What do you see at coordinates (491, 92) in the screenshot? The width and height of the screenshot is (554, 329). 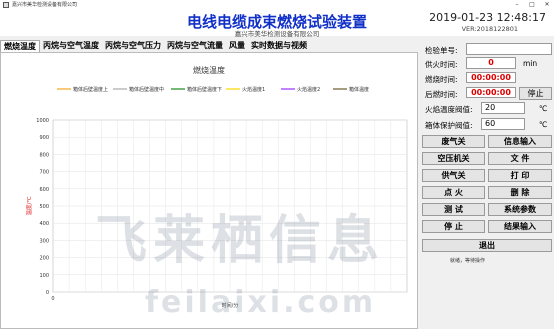 I see `after-burn-time-display: 00:00:00` at bounding box center [491, 92].